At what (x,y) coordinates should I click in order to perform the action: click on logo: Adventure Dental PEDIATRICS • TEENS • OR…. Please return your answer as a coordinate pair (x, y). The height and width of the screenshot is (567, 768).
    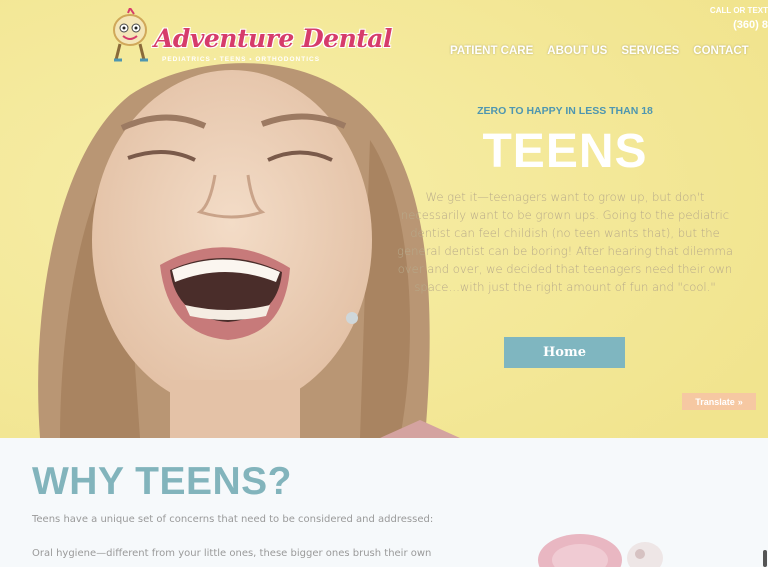
    Looking at the image, I should click on (248, 36).